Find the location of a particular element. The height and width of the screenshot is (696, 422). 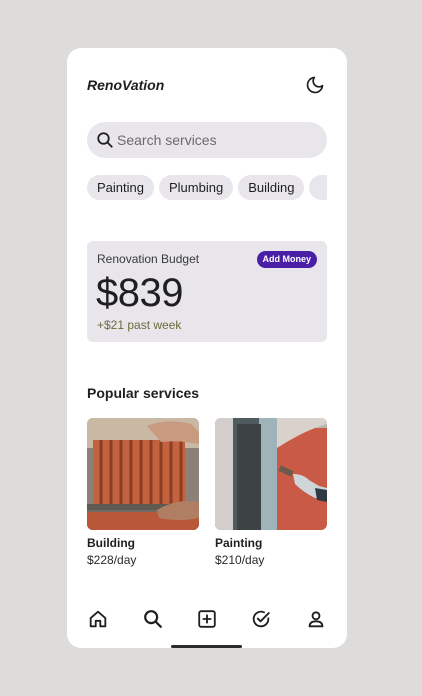

add-square-icon is located at coordinates (207, 619).